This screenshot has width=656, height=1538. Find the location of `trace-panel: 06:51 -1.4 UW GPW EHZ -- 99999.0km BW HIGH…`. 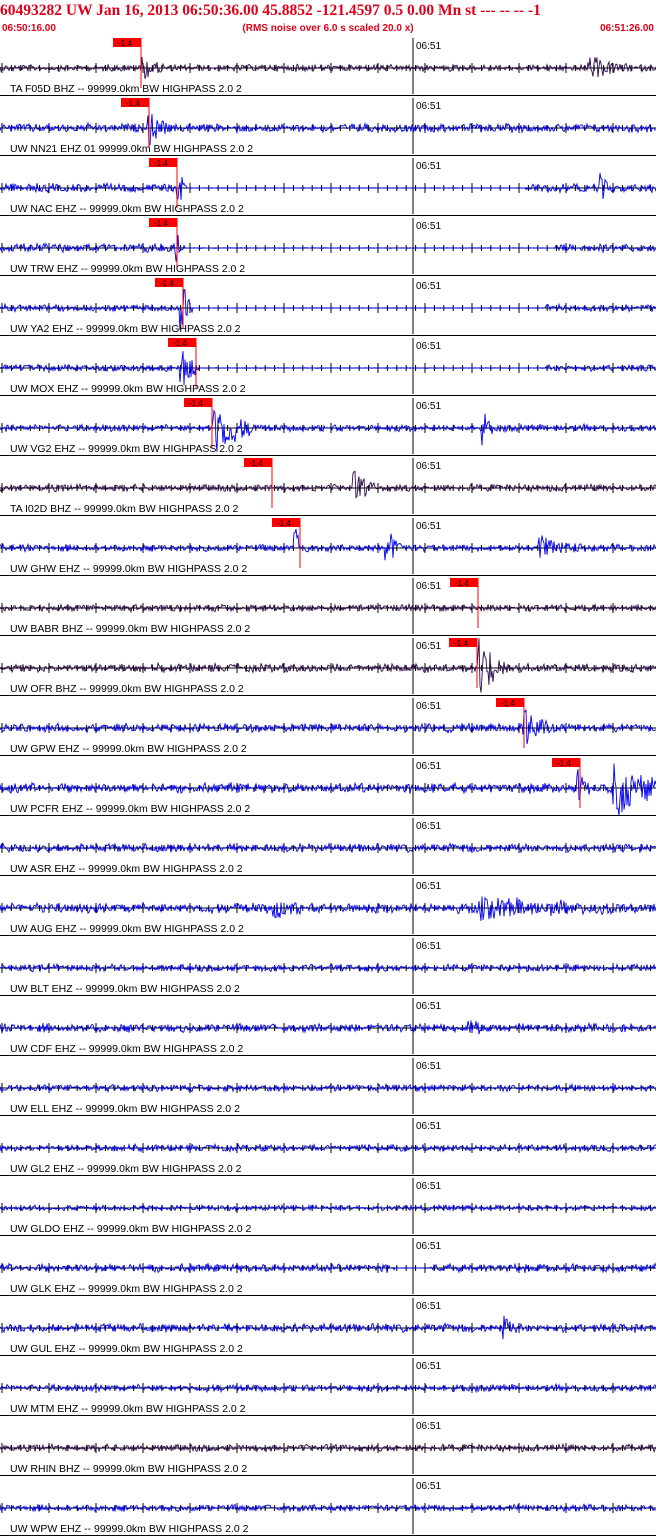

trace-panel: 06:51 -1.4 UW GPW EHZ -- 99999.0km BW HIGH… is located at coordinates (328, 727).